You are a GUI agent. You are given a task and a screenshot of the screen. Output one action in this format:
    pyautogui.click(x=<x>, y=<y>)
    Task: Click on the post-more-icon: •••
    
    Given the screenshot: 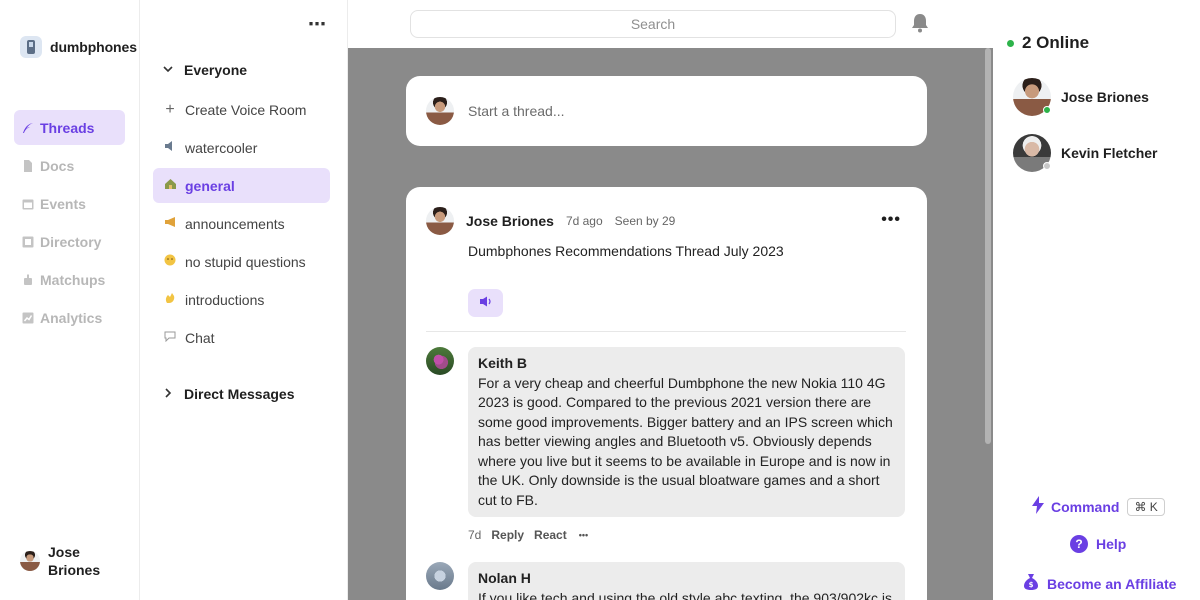 What is the action you would take?
    pyautogui.click(x=891, y=220)
    